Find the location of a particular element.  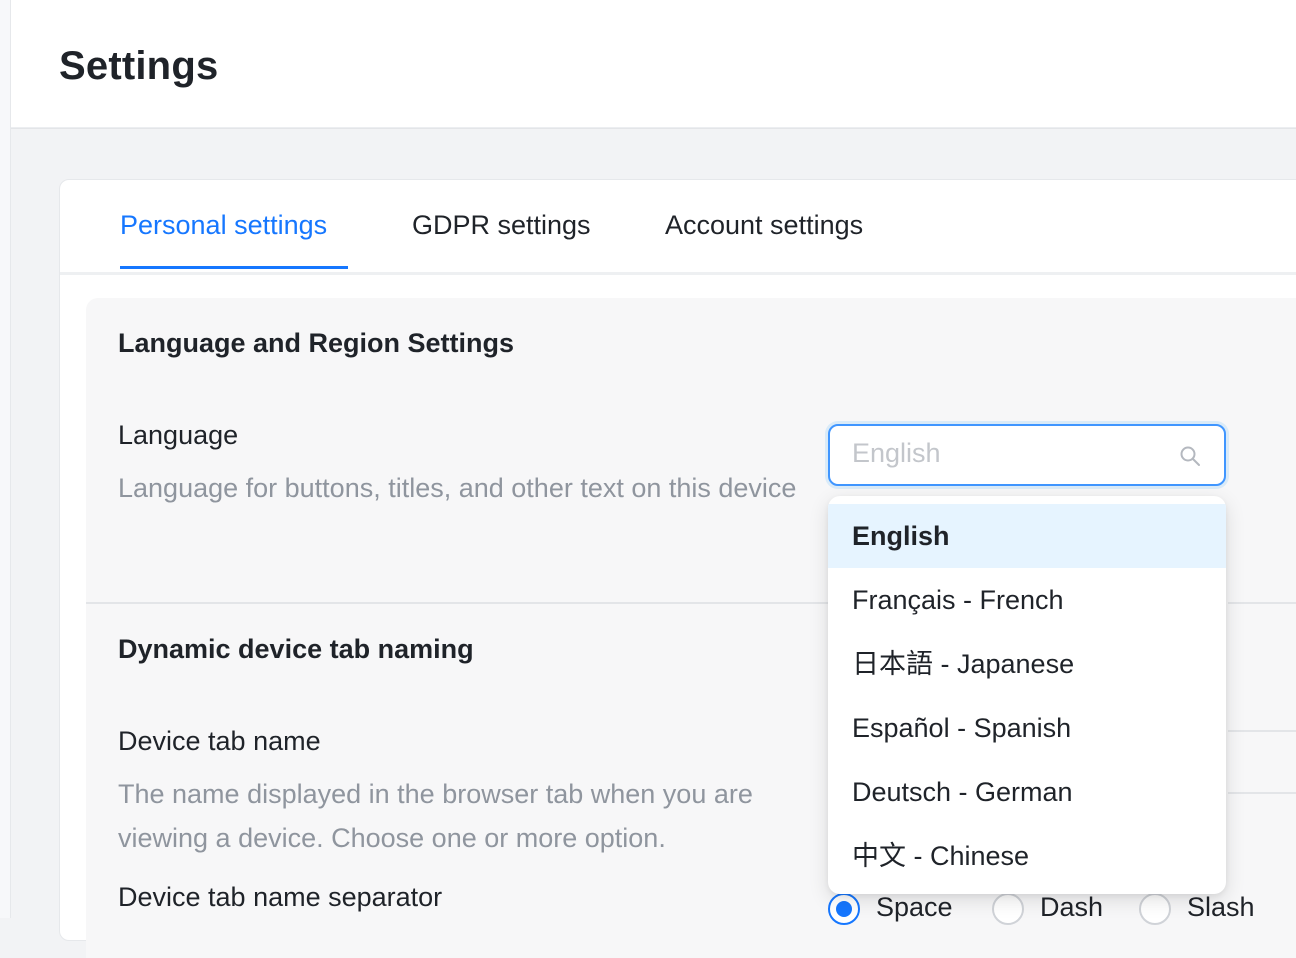

device-tab-name-label: Device tab name is located at coordinates (219, 741).